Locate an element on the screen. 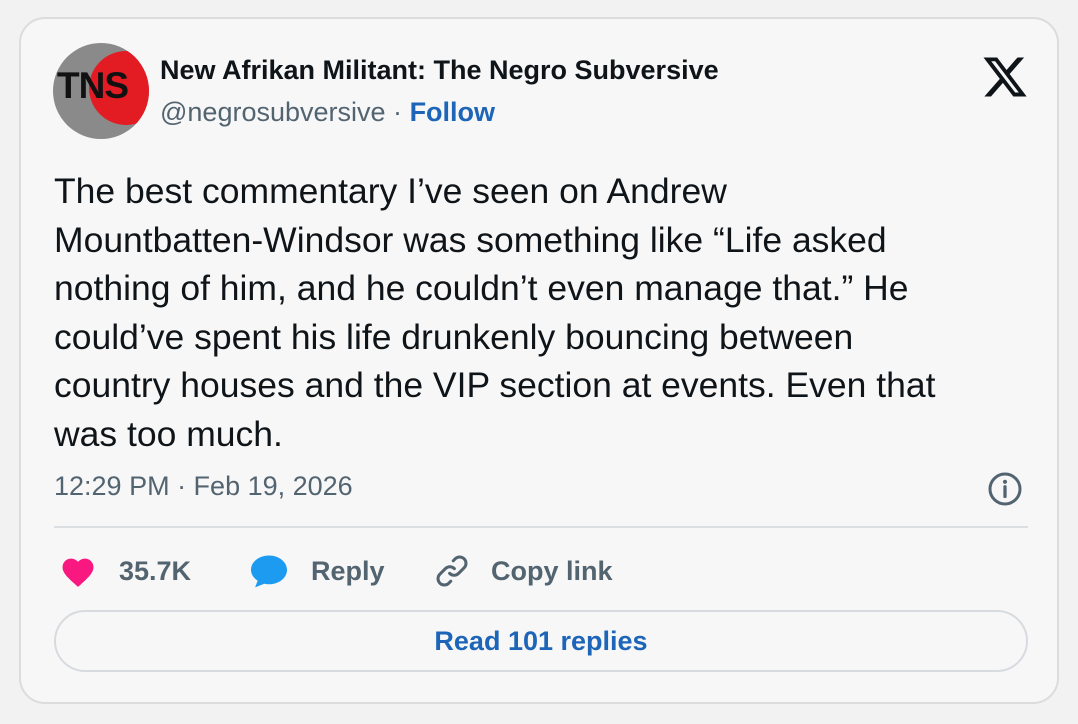 The height and width of the screenshot is (724, 1078). reply-button: Reply is located at coordinates (317, 571).